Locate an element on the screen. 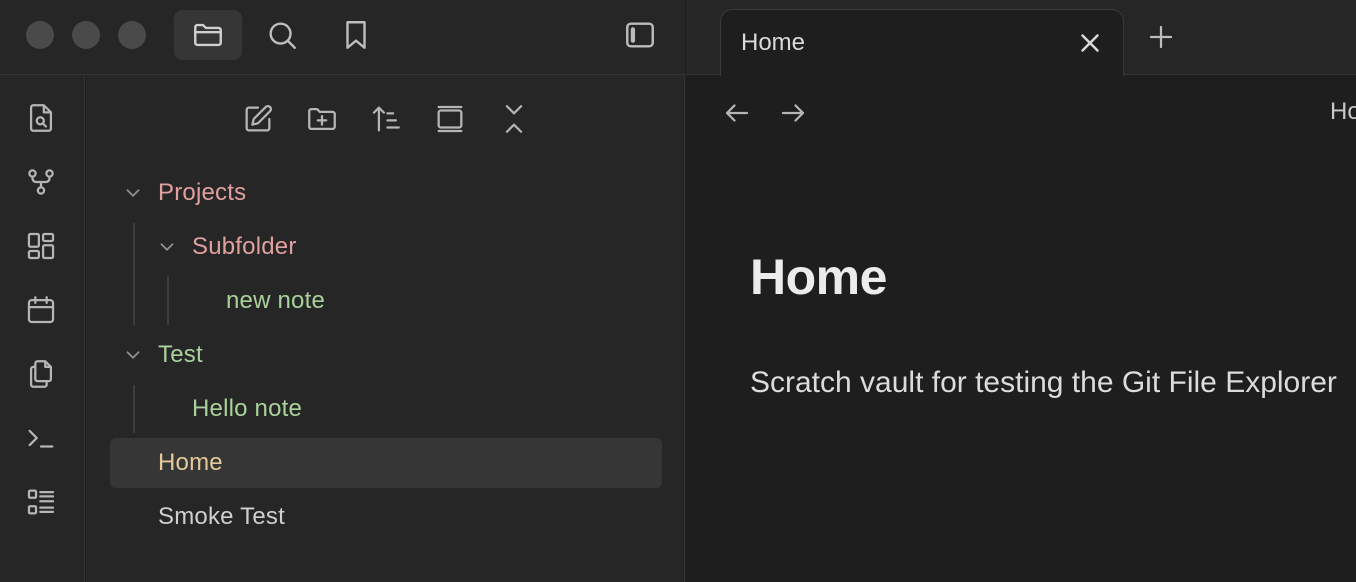 This screenshot has width=1356, height=582. tree-file-home: Home is located at coordinates (410, 463).